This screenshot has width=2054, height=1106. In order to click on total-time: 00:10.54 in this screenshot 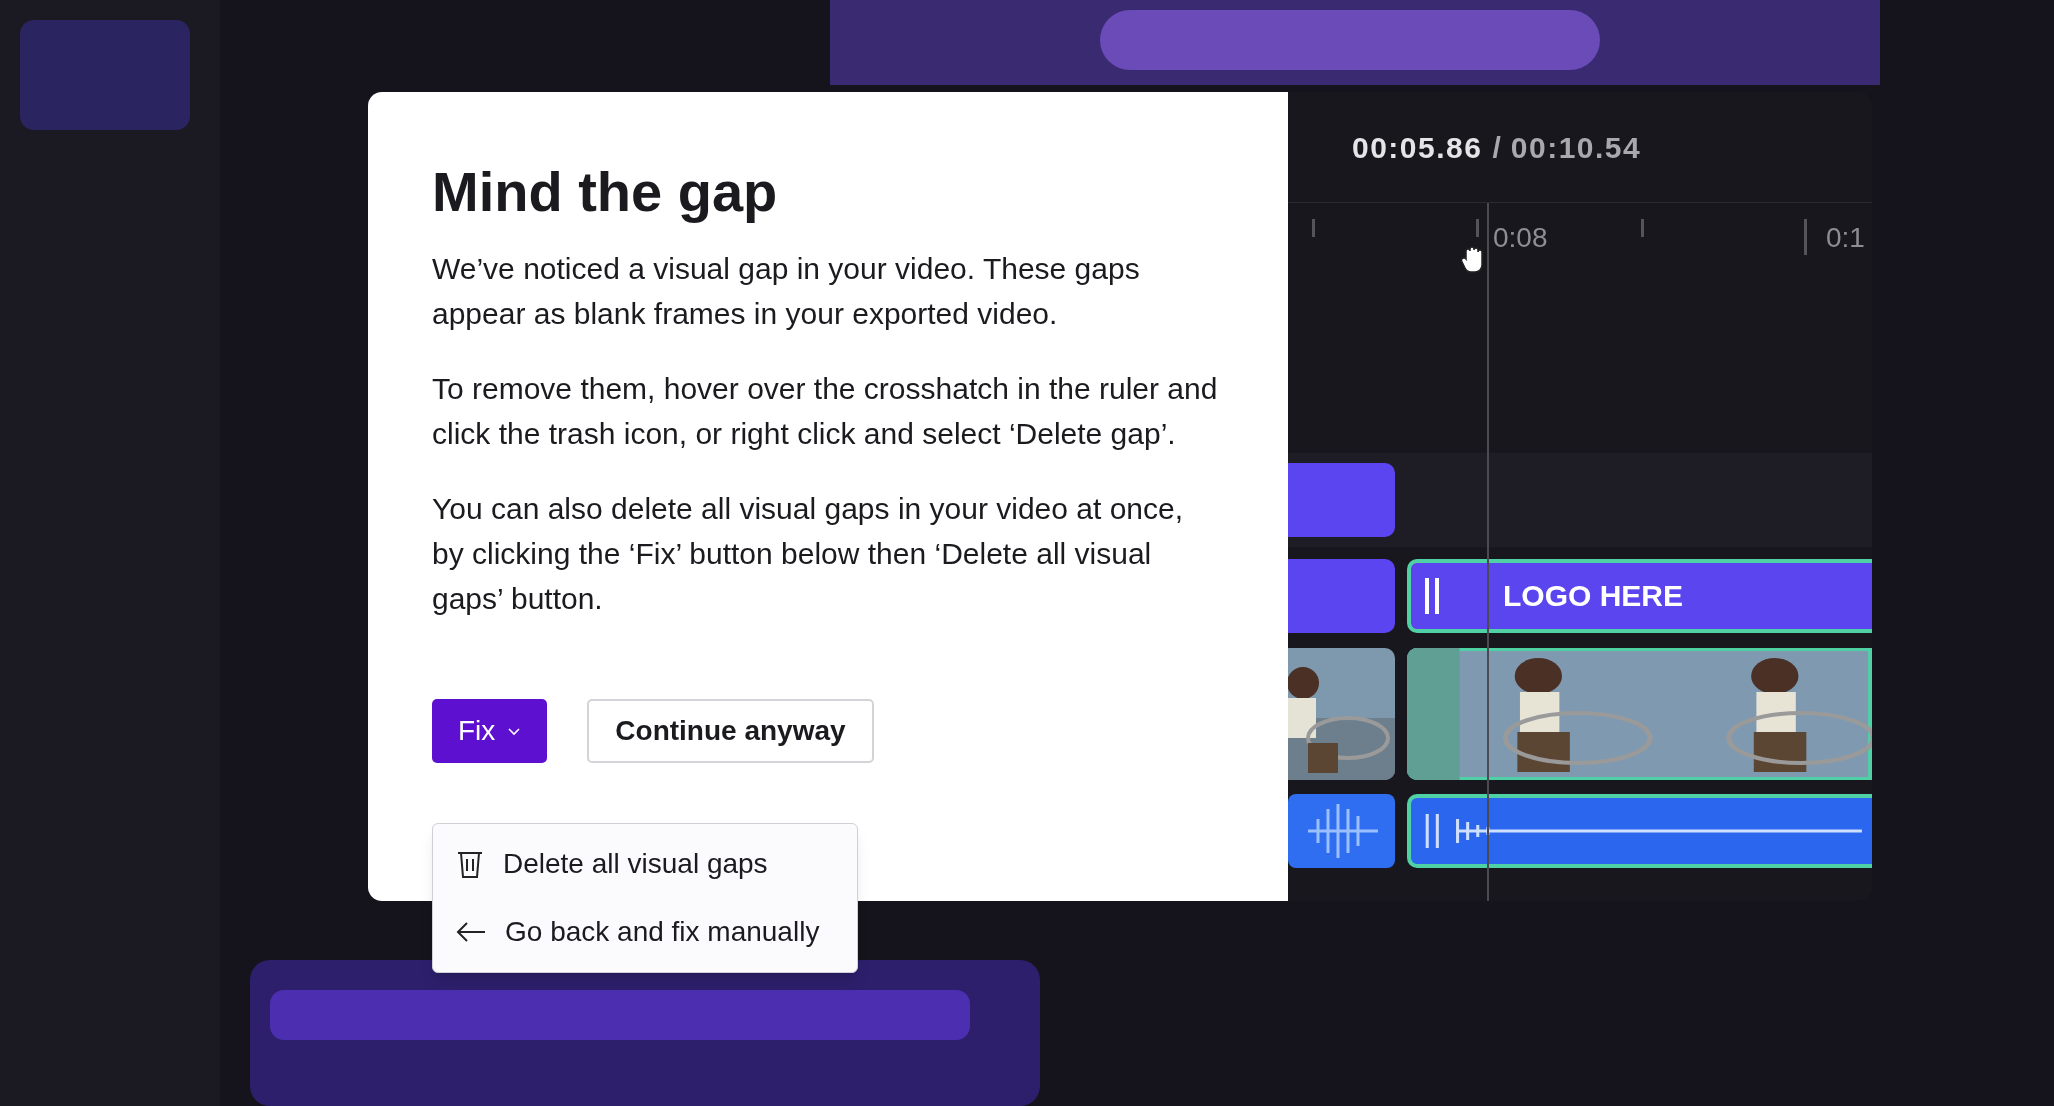, I will do `click(1576, 147)`.